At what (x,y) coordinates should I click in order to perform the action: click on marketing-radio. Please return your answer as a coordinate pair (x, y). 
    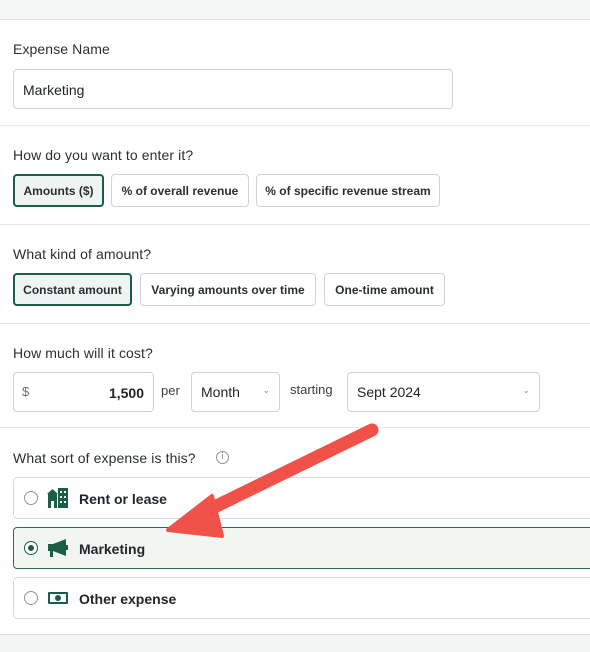
    Looking at the image, I should click on (31, 548).